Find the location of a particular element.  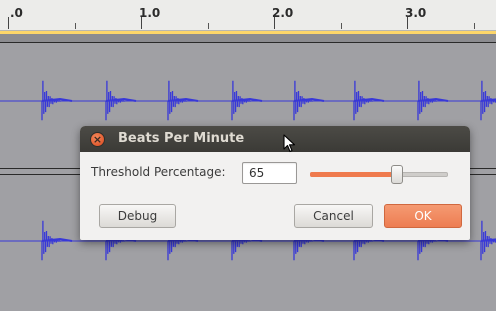

timeline-ruler: .0 1.0 2.0 3.0 is located at coordinates (248, 15).